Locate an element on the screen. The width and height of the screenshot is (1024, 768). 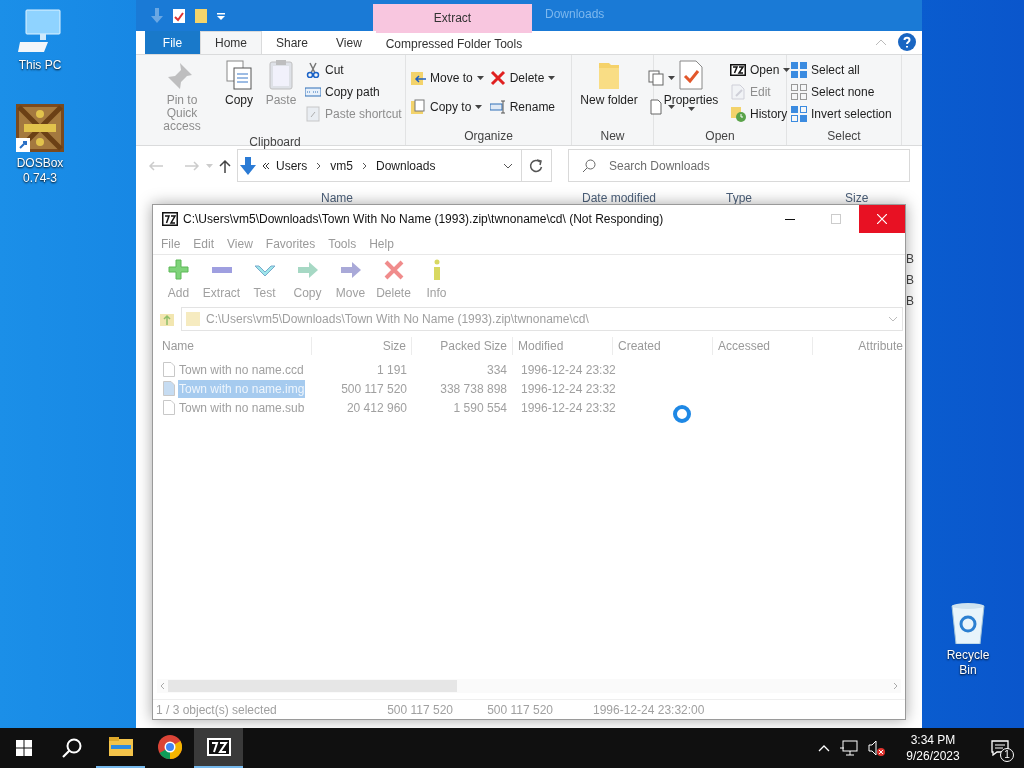
toolbar-button: Extract is located at coordinates (221, 280).